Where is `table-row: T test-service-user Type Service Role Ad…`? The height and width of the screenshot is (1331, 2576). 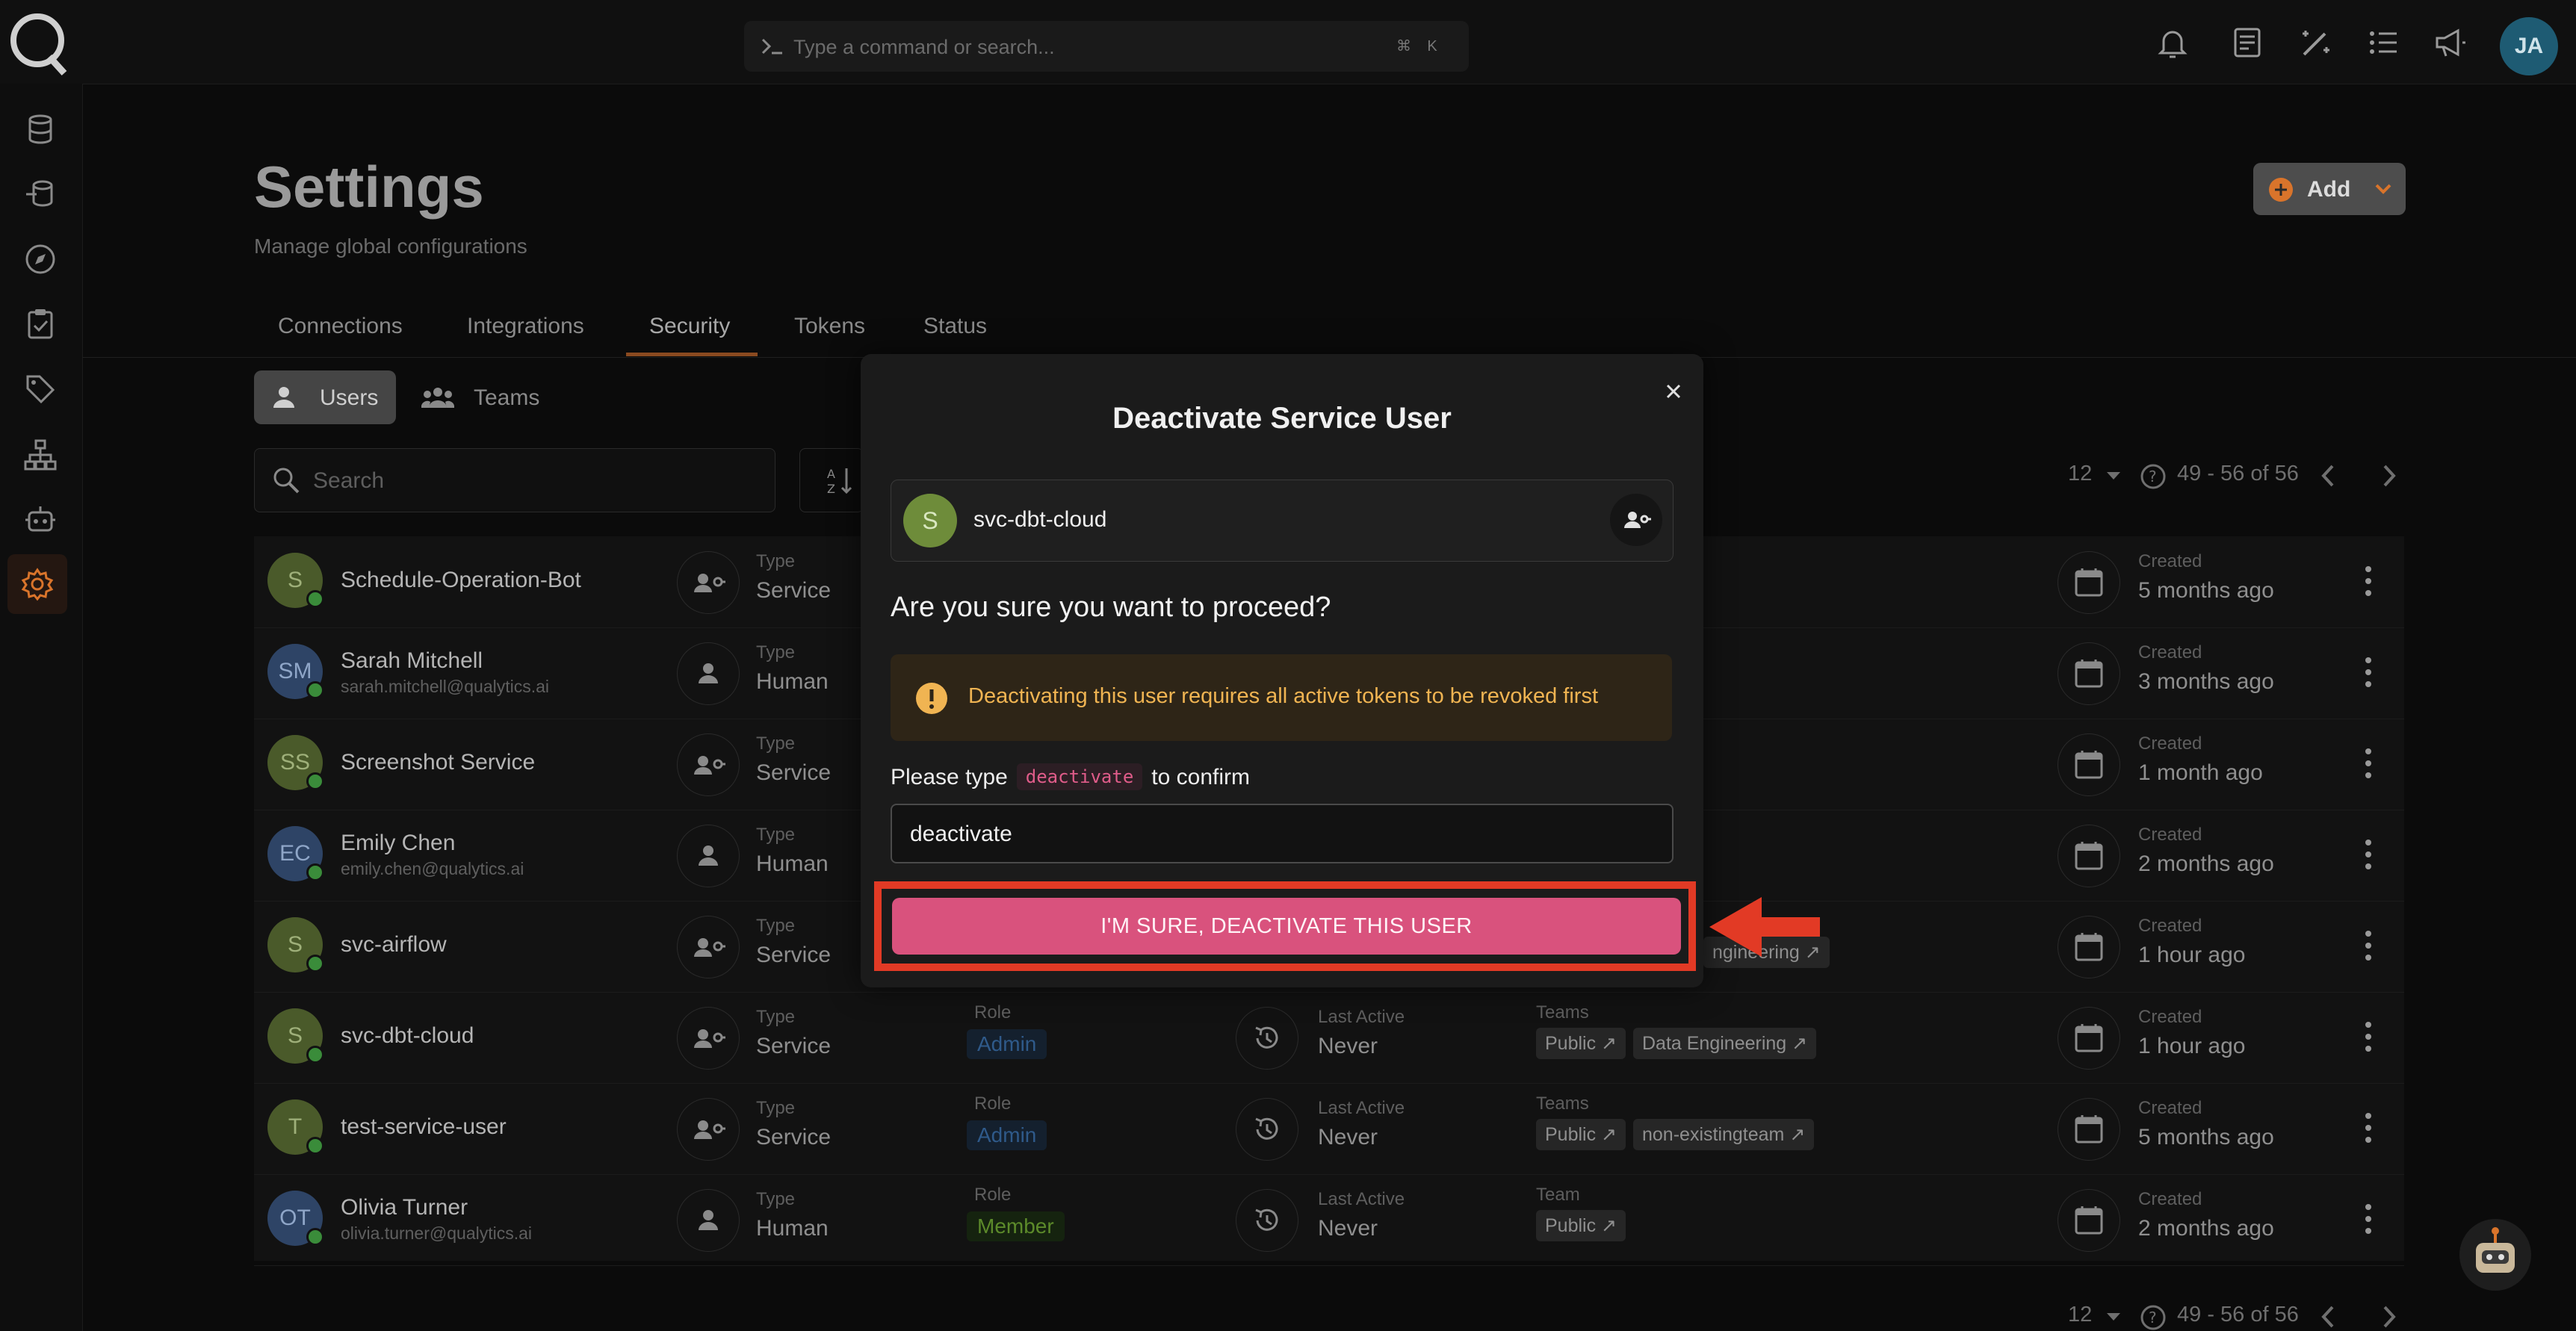
table-row: T test-service-user Type Service Role Ad… is located at coordinates (1329, 1129).